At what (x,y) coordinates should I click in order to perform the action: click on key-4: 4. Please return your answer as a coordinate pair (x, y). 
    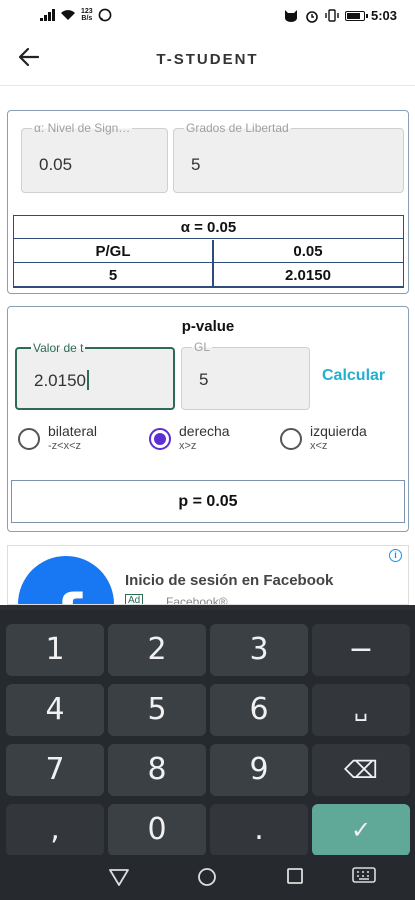
    Looking at the image, I should click on (55, 710).